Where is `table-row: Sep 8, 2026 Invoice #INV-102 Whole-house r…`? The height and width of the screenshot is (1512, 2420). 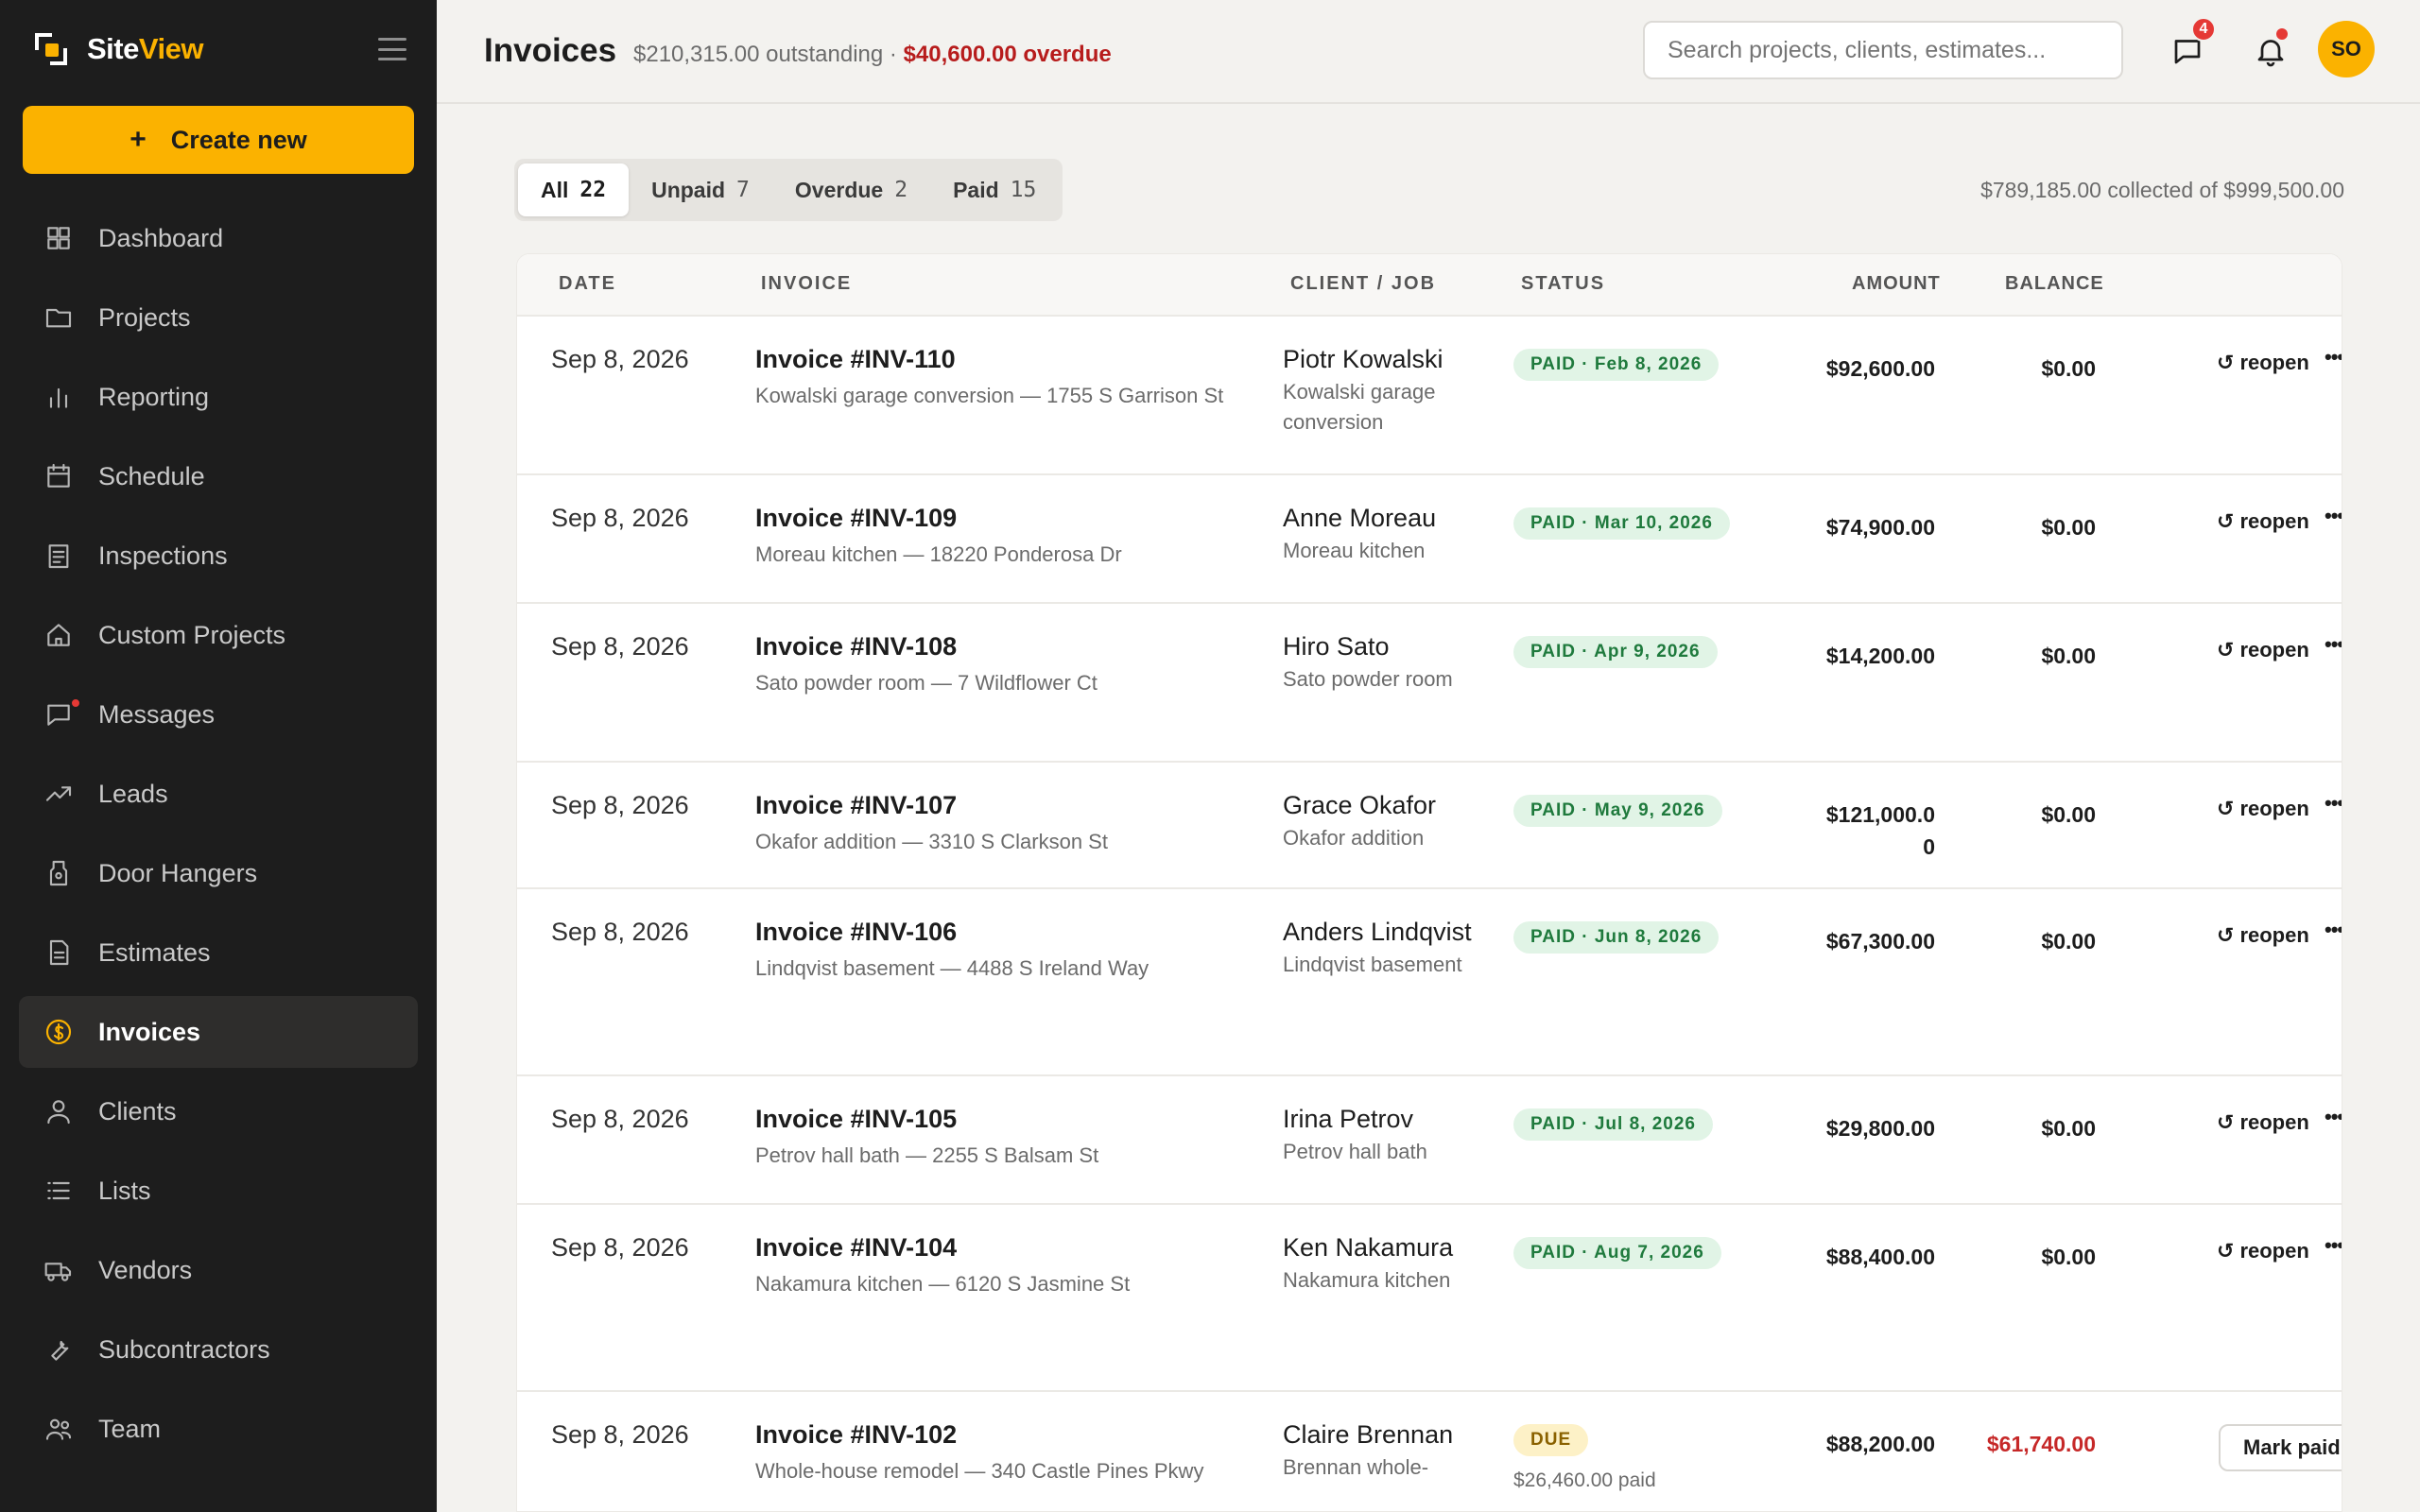
table-row: Sep 8, 2026 Invoice #INV-102 Whole-house r… is located at coordinates (1430, 1451).